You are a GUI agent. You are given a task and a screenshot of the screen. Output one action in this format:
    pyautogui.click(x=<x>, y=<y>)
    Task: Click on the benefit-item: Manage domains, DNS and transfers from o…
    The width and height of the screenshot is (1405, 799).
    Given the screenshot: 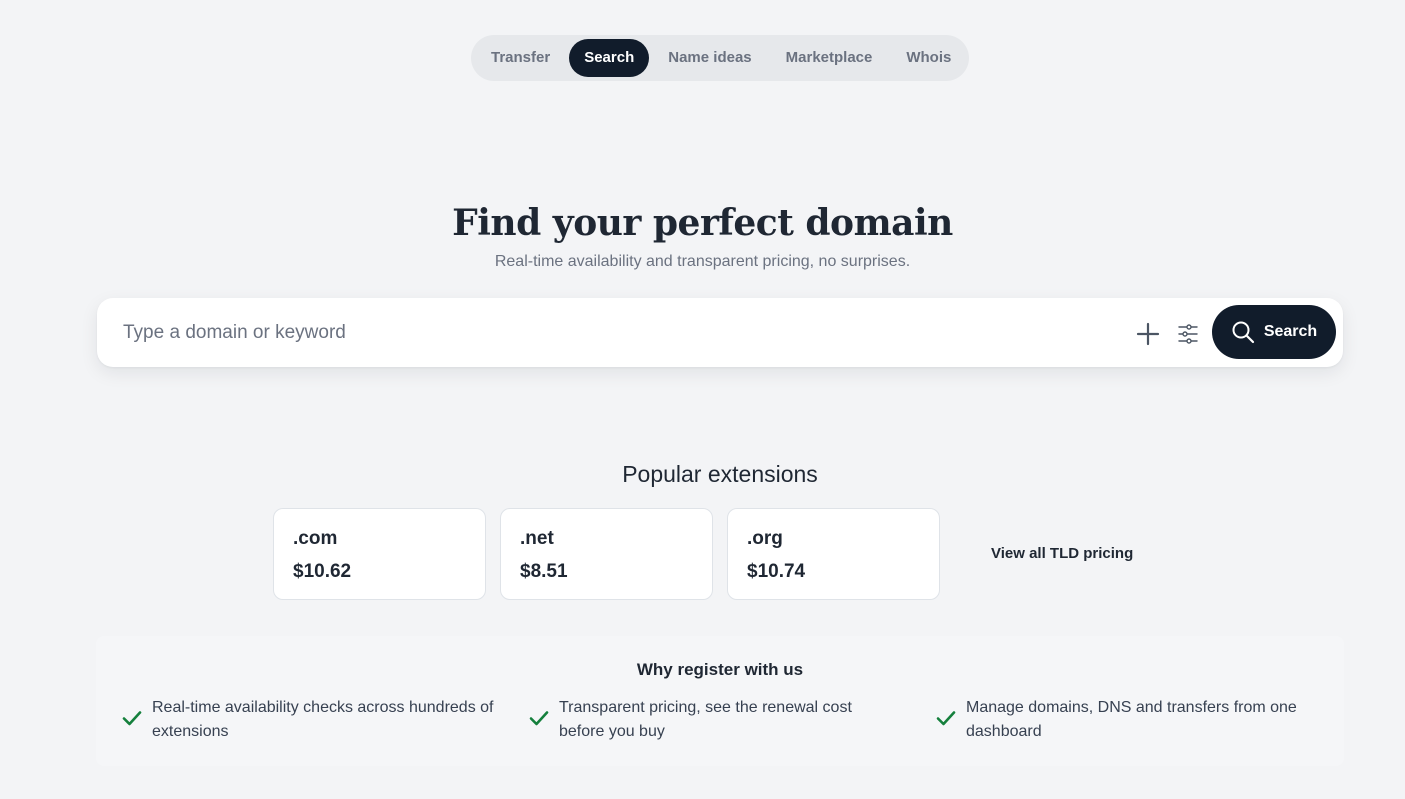 What is the action you would take?
    pyautogui.click(x=1131, y=720)
    